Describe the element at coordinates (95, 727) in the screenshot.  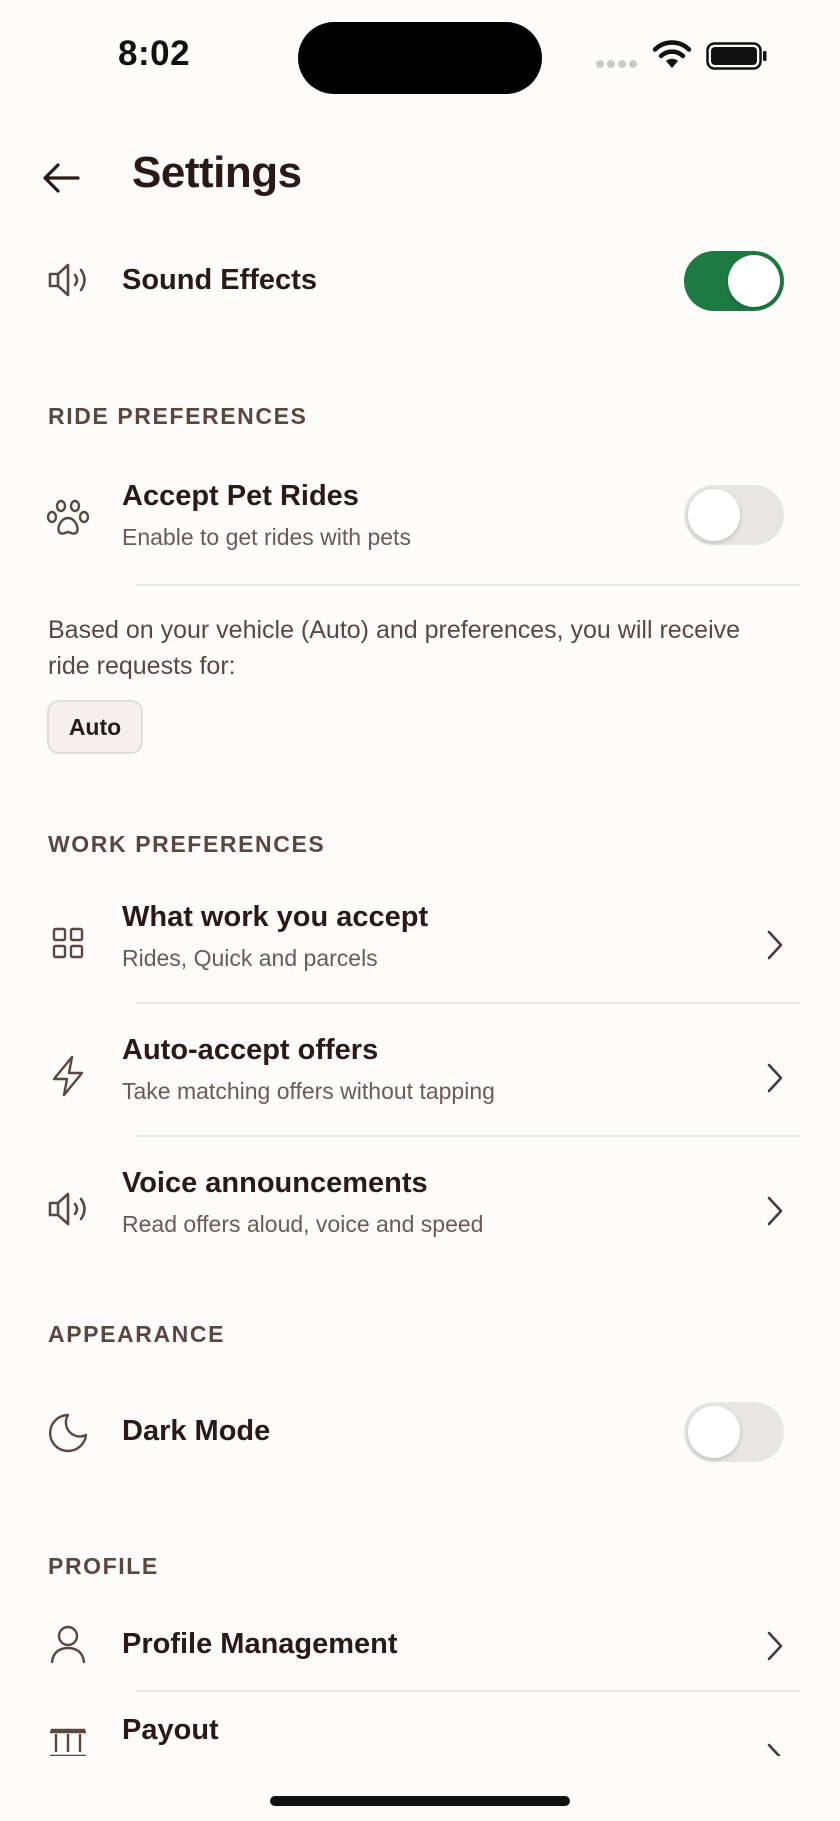
I see `vehicle-chip-auto: Auto` at that location.